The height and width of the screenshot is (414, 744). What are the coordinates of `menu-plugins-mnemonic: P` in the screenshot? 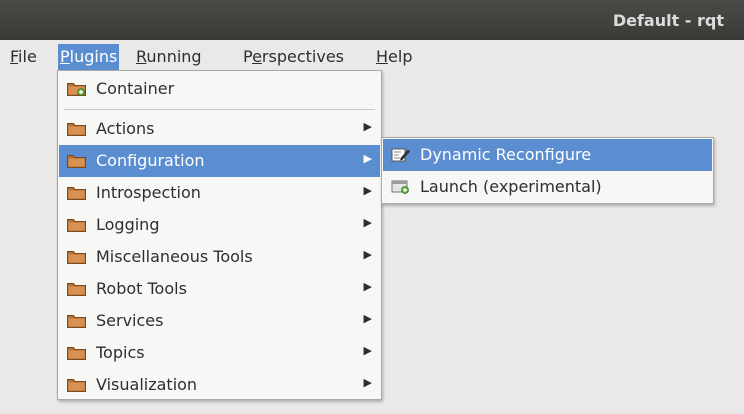 It's located at (65, 56).